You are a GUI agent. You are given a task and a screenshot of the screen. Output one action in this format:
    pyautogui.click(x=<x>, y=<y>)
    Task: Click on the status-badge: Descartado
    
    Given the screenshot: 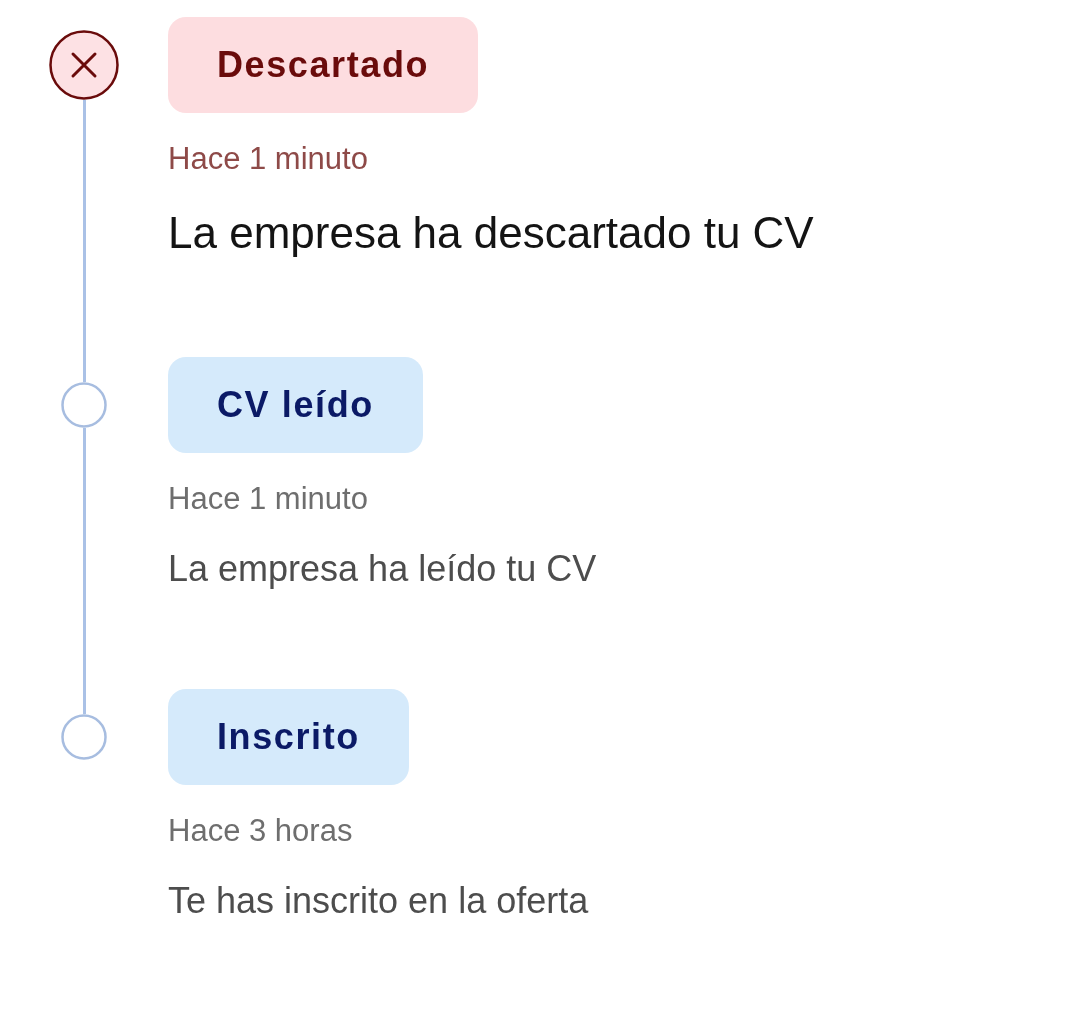 What is the action you would take?
    pyautogui.click(x=323, y=65)
    